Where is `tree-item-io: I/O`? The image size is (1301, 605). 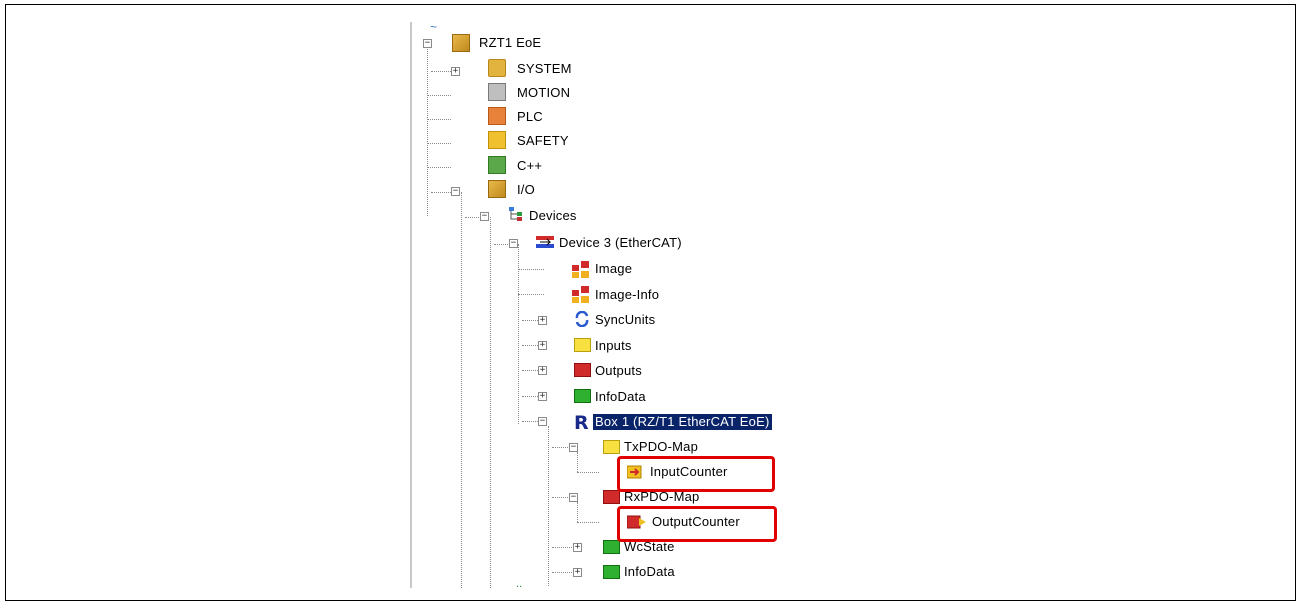
tree-item-io: I/O is located at coordinates (526, 190).